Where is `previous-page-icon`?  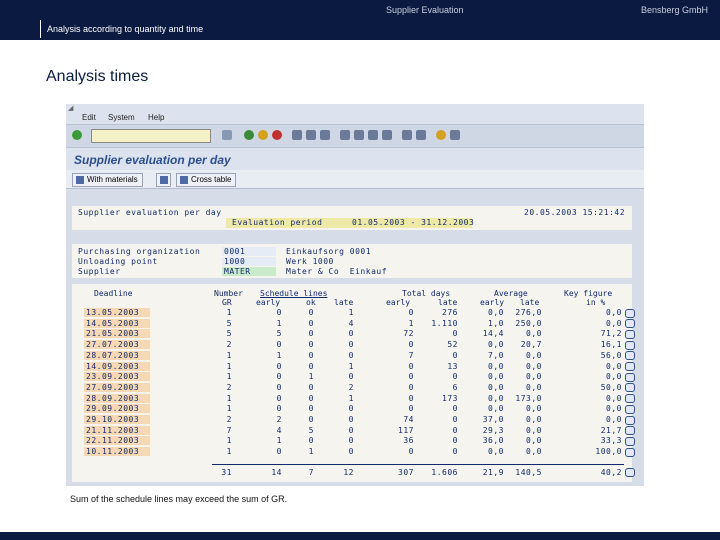
previous-page-icon is located at coordinates (359, 135).